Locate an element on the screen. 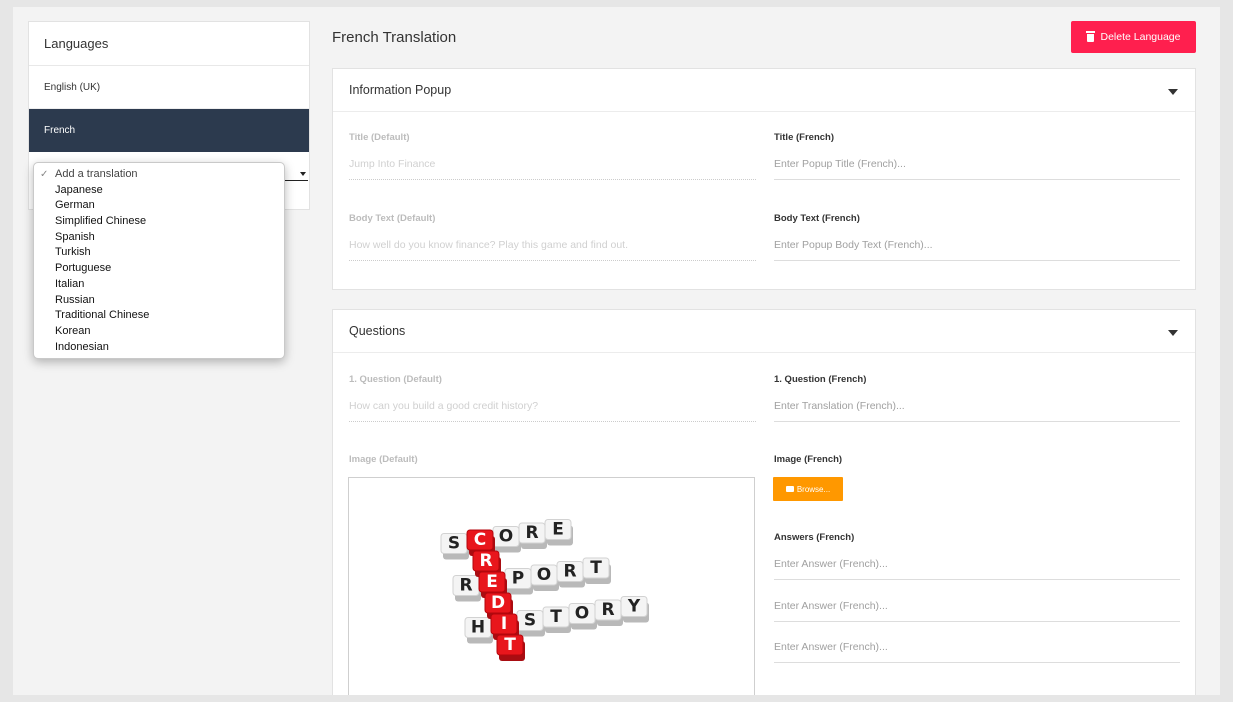 The image size is (1233, 702). dropdown-option: Italian is located at coordinates (159, 285).